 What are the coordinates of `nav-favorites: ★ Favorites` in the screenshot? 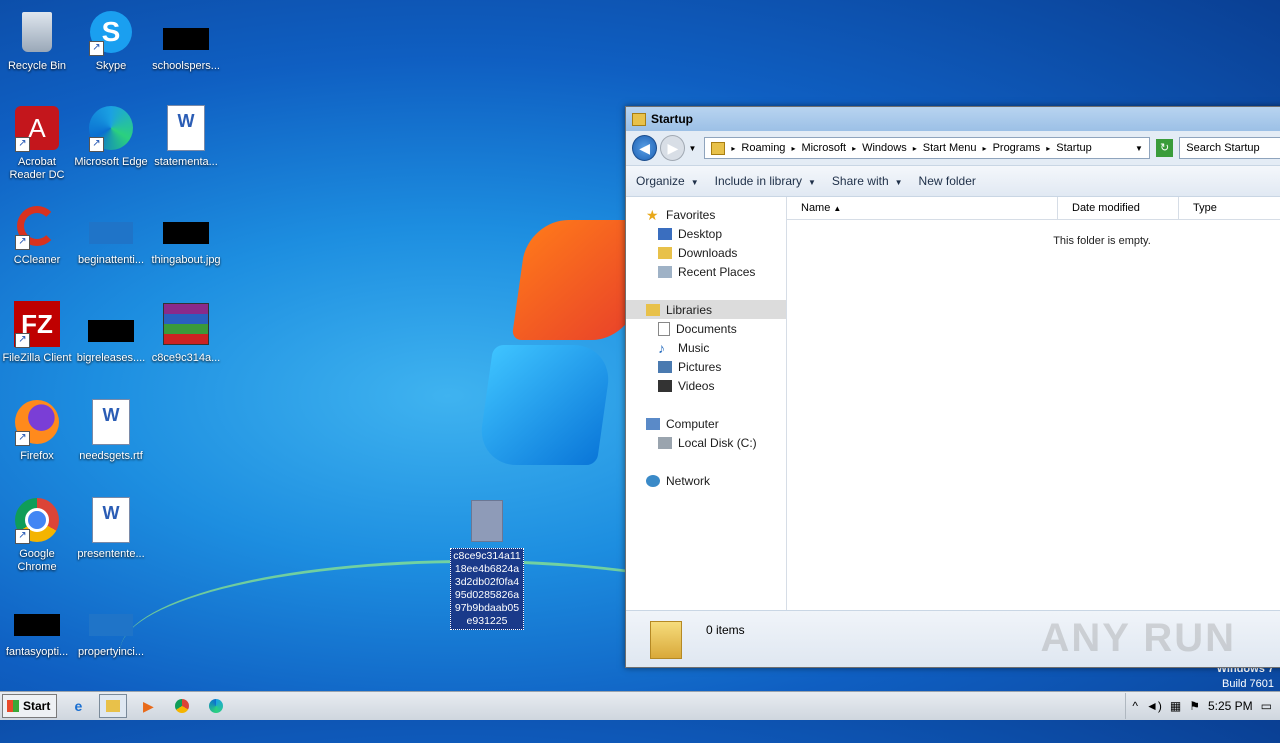 It's located at (706, 214).